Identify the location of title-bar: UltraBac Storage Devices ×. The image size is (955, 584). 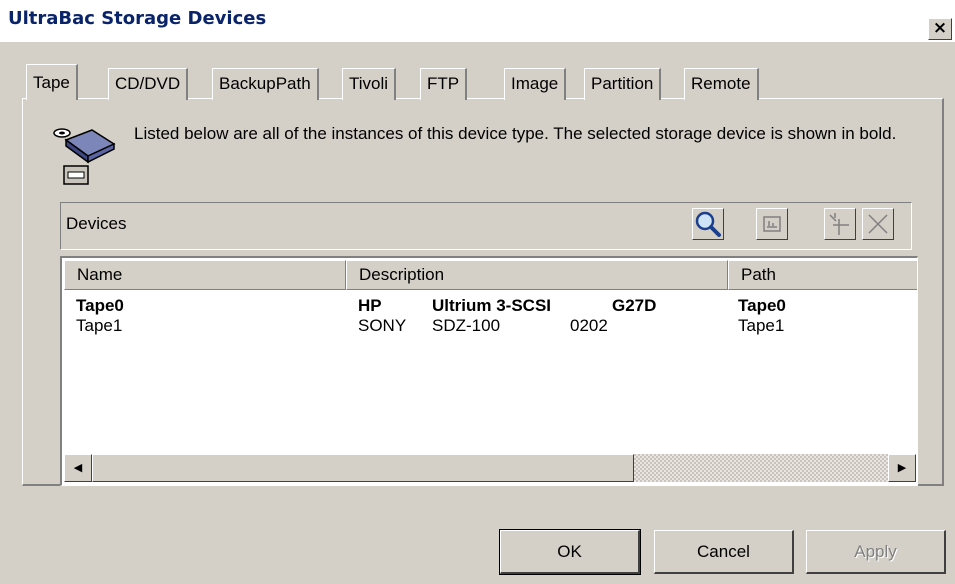
(477, 21).